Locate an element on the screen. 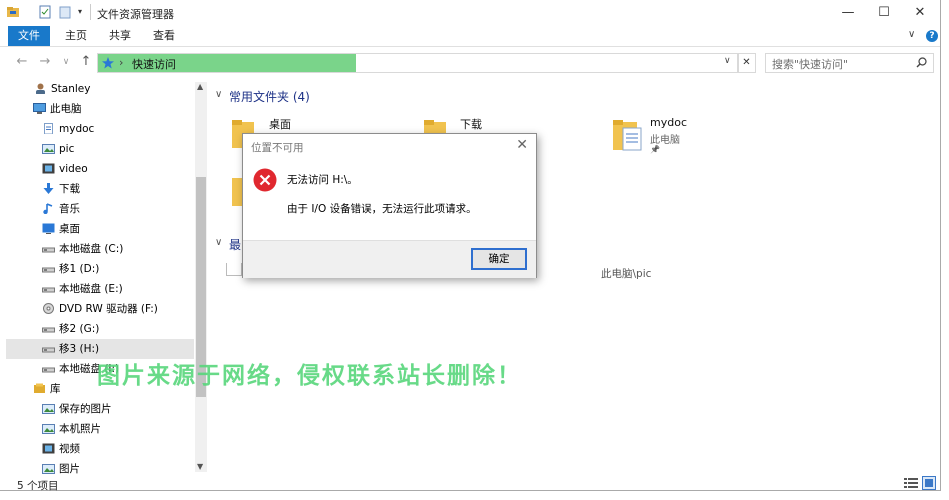 Image resolution: width=949 pixels, height=500 pixels. properties-icon is located at coordinates (45, 12).